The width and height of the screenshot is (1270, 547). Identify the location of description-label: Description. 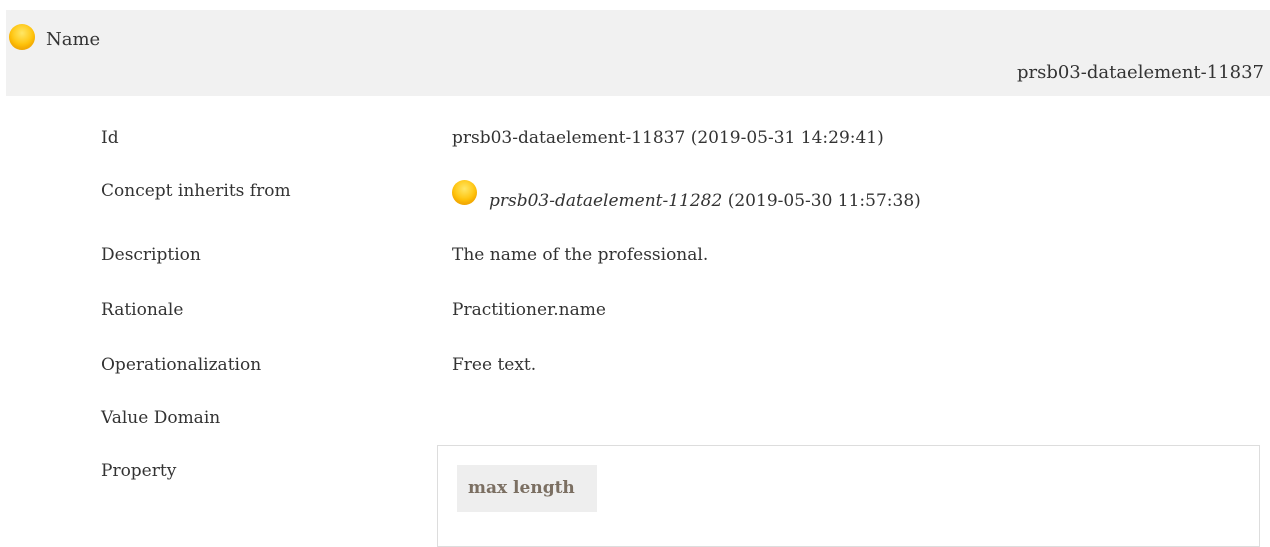
(151, 255).